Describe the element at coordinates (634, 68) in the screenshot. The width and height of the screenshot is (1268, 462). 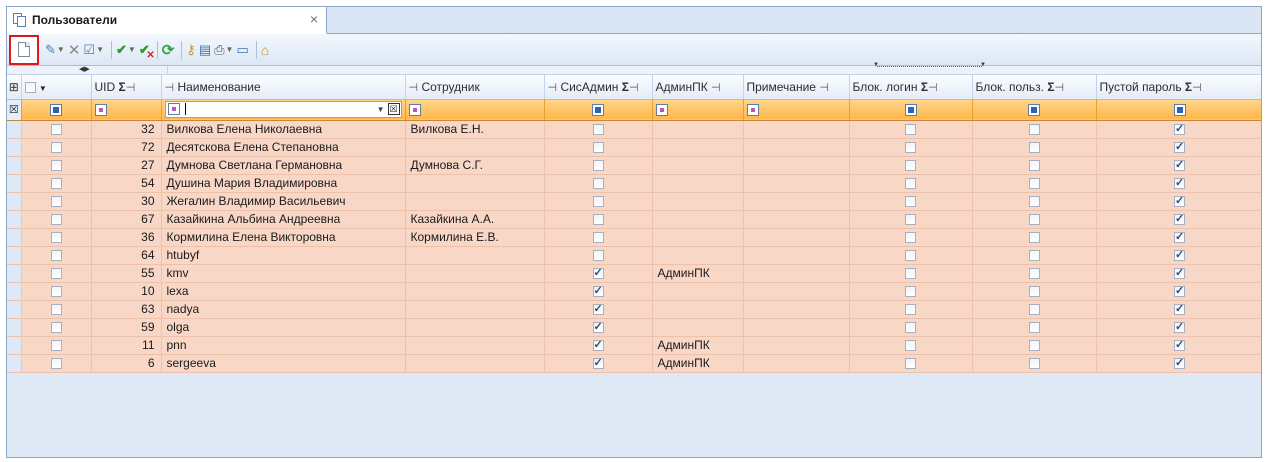
I see `column-band-strip: ◀▶` at that location.